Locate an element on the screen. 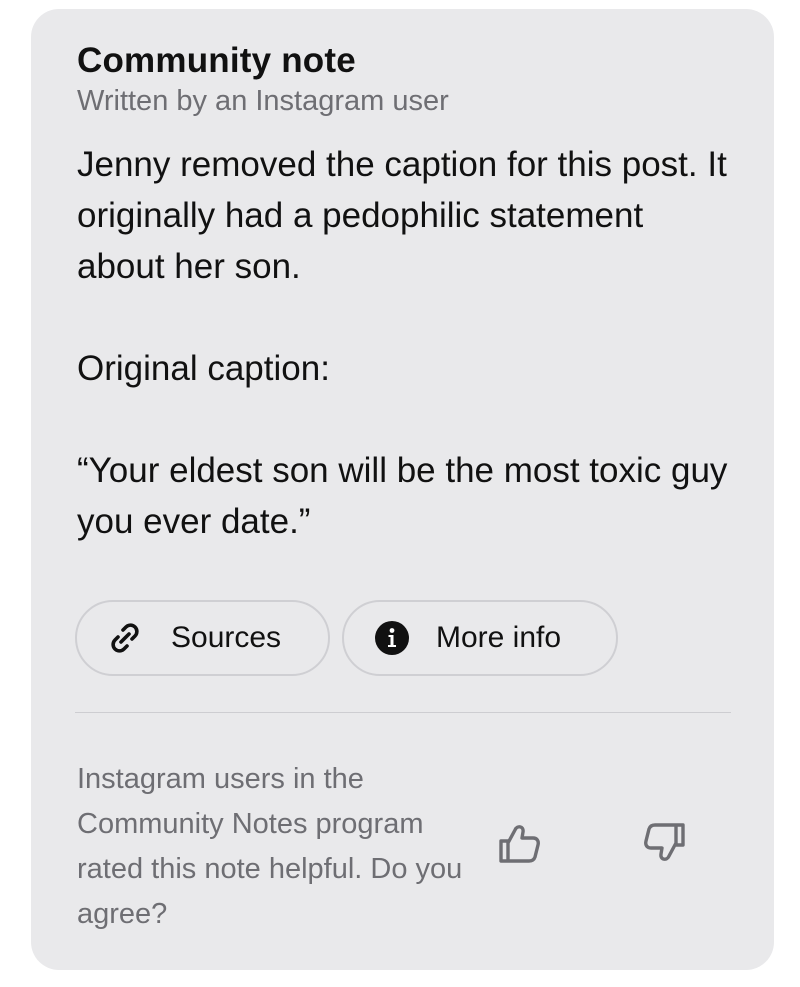 The width and height of the screenshot is (800, 987). sources-button: Sources is located at coordinates (202, 638).